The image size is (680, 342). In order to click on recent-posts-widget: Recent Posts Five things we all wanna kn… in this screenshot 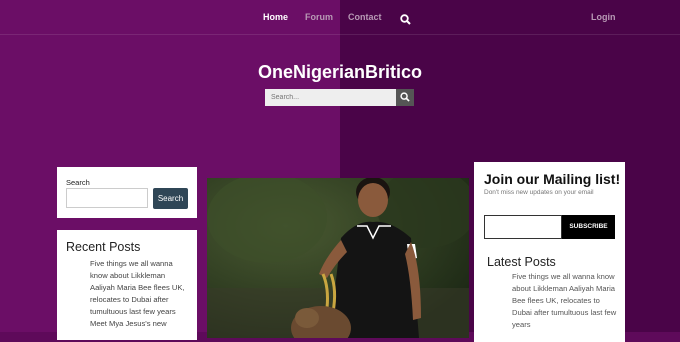, I will do `click(127, 285)`.